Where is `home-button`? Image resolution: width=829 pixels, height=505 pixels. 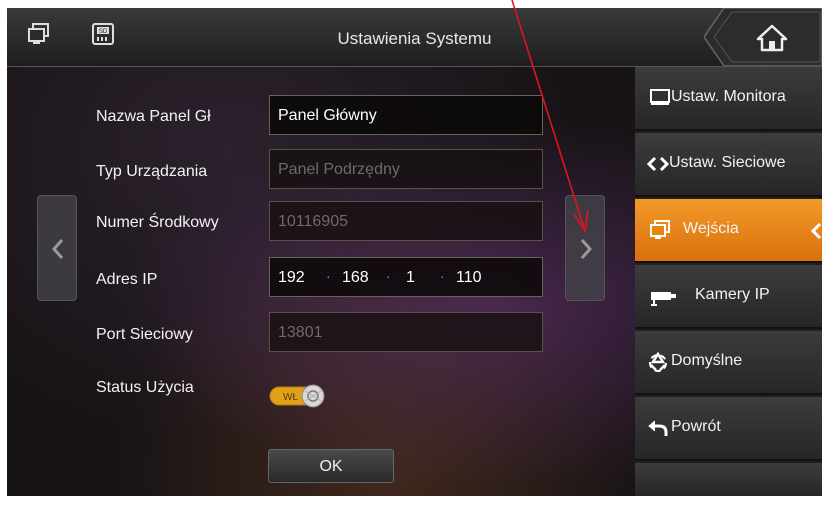
home-button is located at coordinates (763, 37).